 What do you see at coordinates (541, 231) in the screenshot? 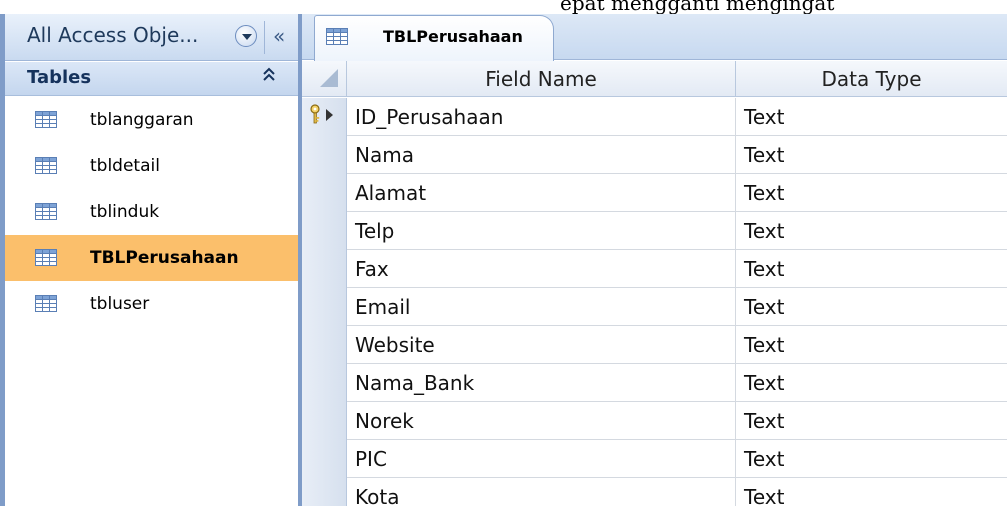
I see `field-name-cell: Telp` at bounding box center [541, 231].